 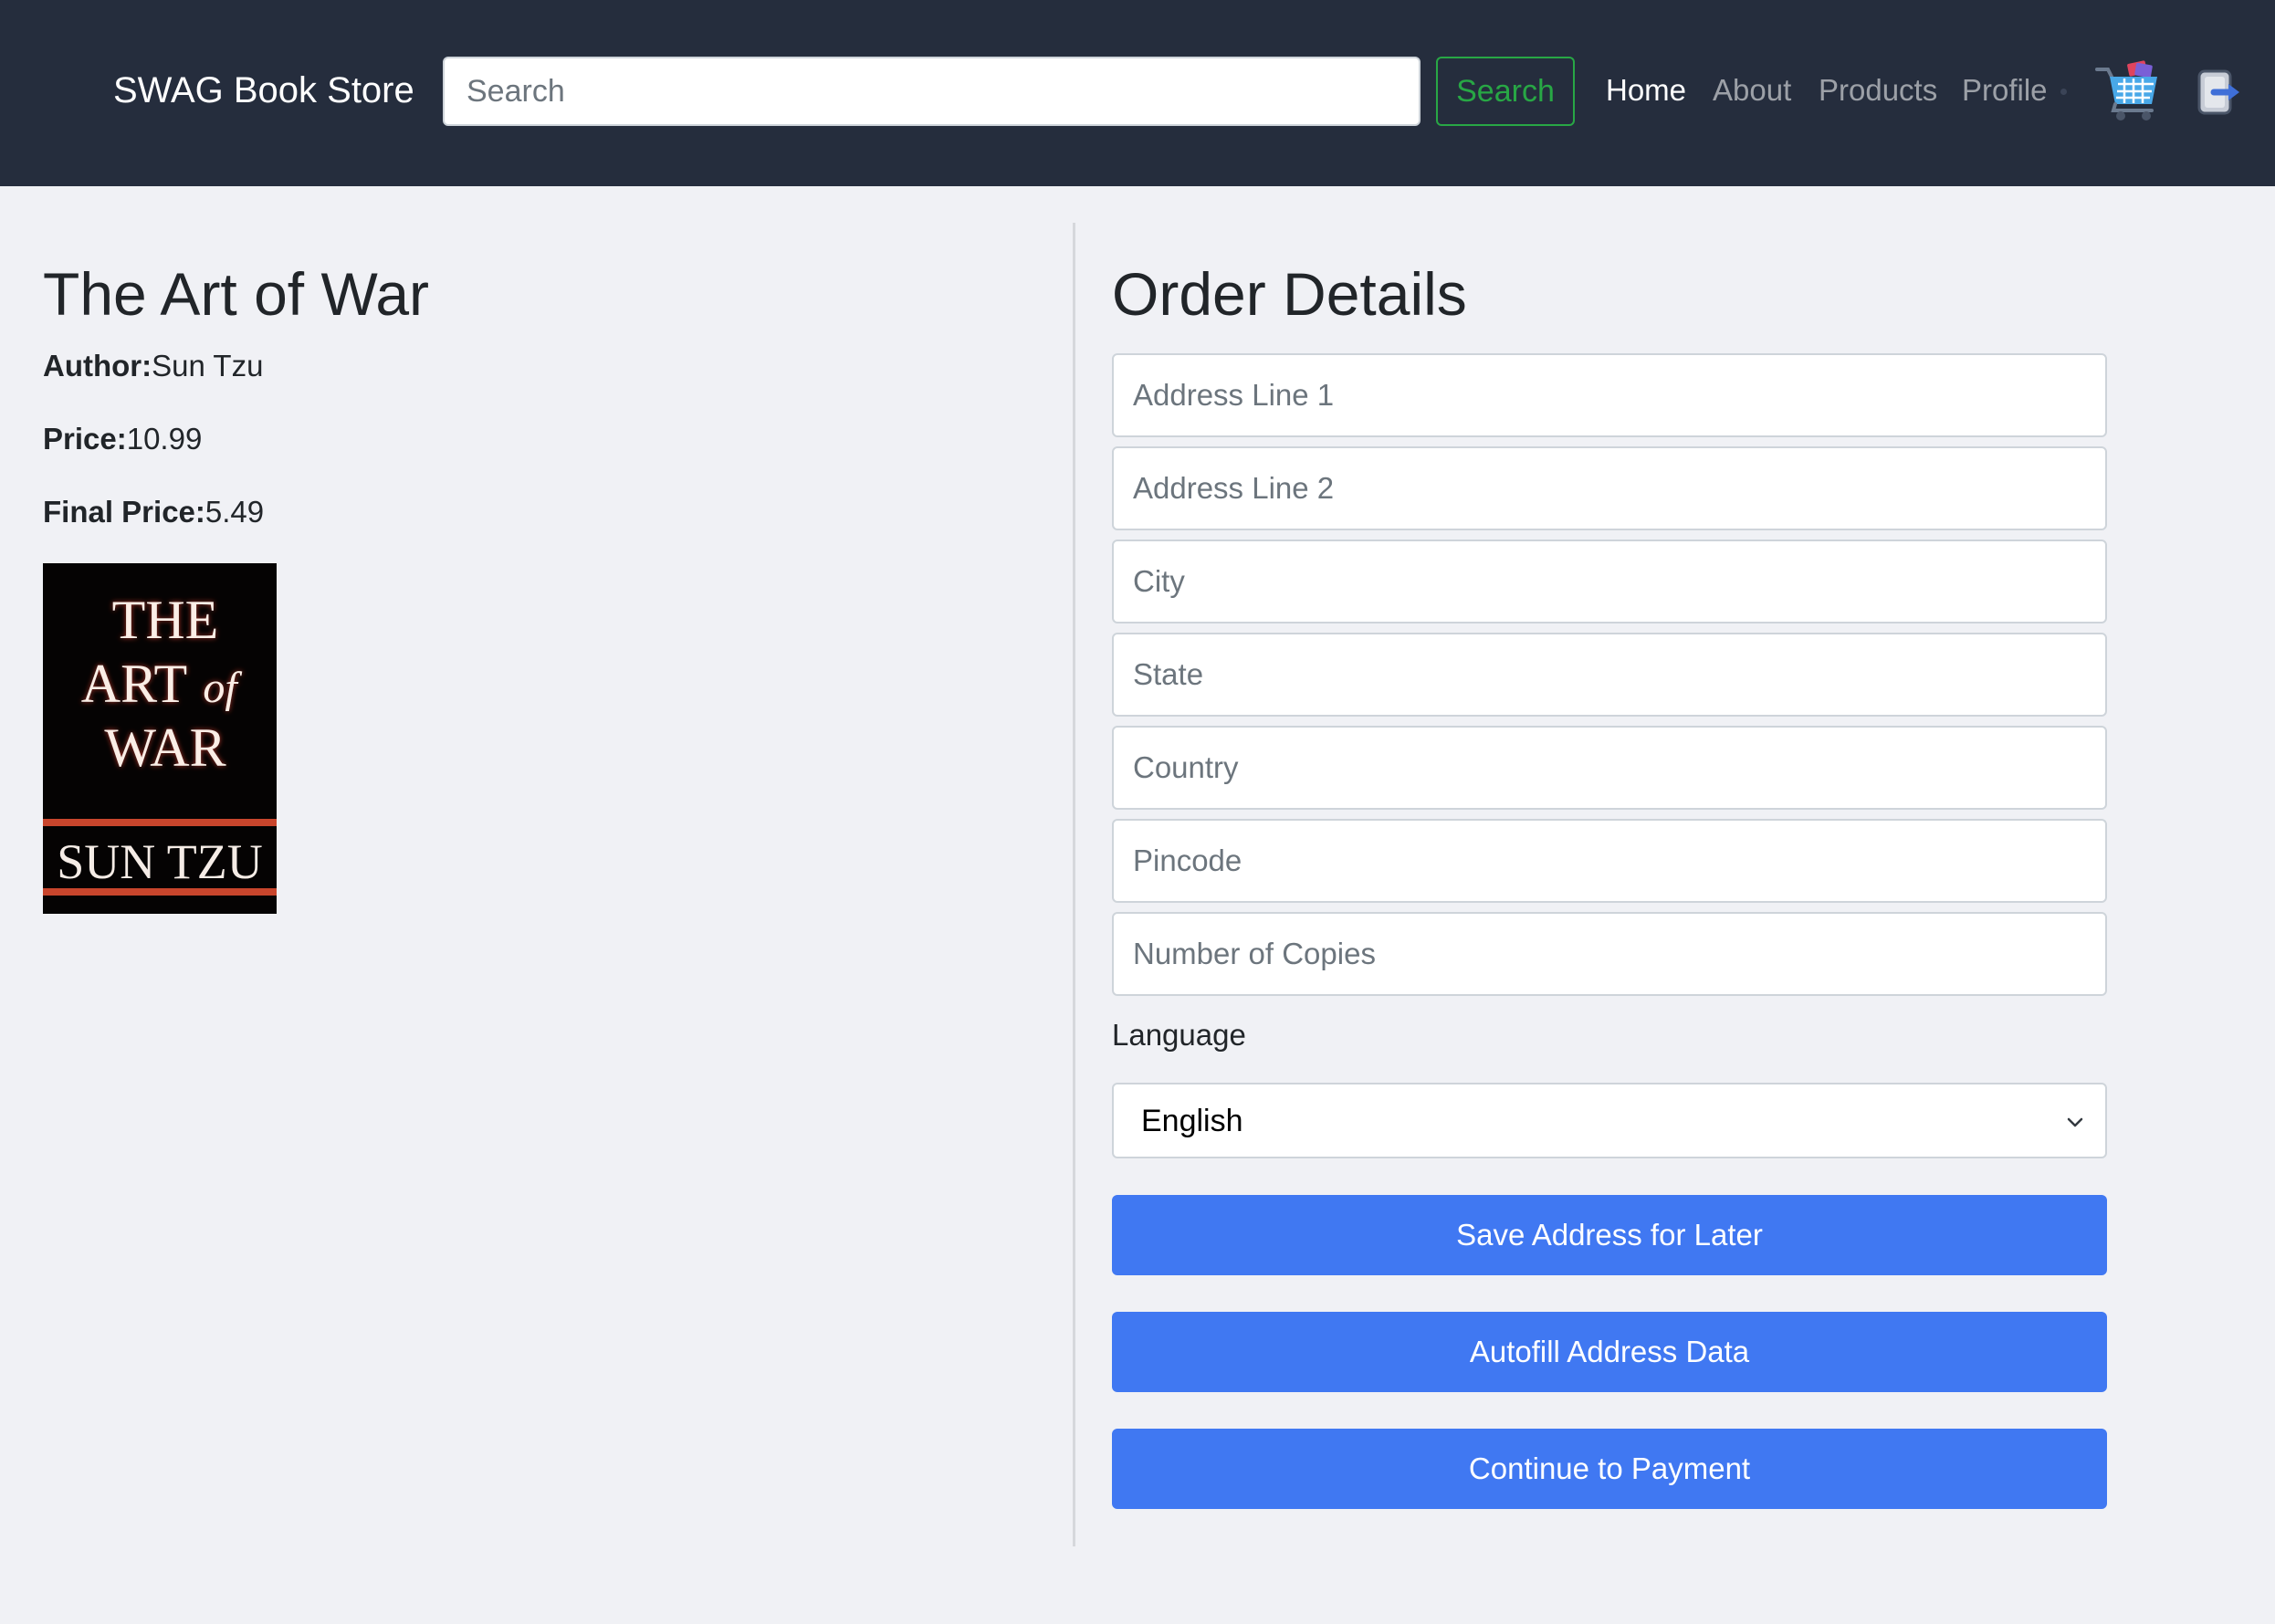 What do you see at coordinates (1179, 1035) in the screenshot?
I see `language-label: Language` at bounding box center [1179, 1035].